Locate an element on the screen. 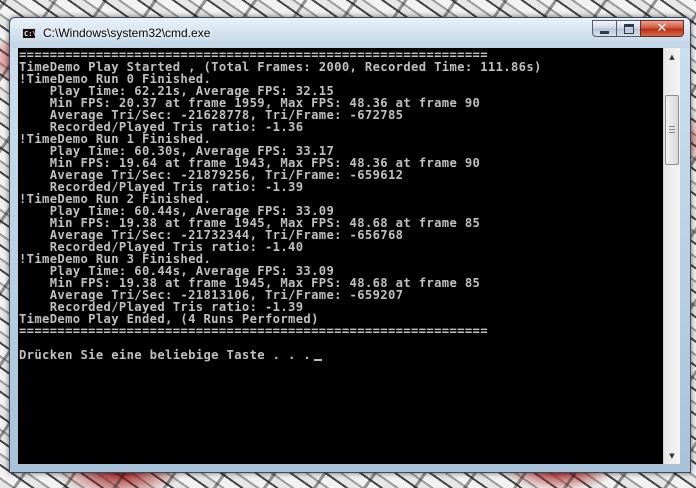 The width and height of the screenshot is (696, 488). scroll-up-button: ▲ is located at coordinates (672, 56).